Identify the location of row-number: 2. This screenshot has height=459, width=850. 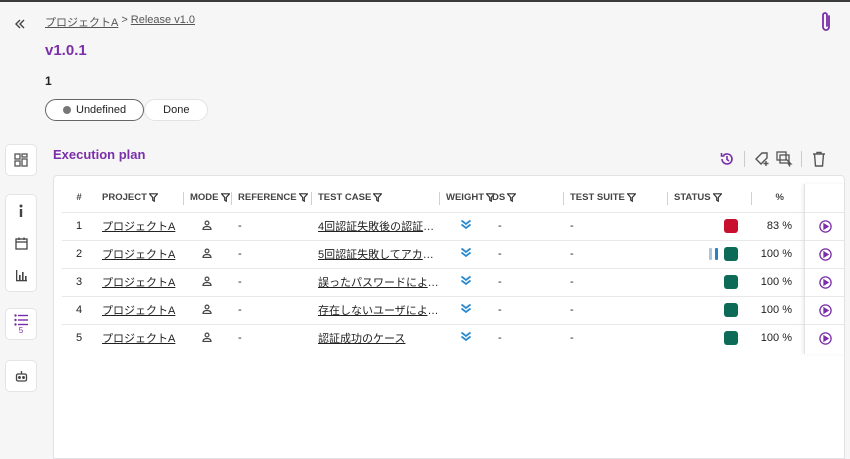
(79, 253).